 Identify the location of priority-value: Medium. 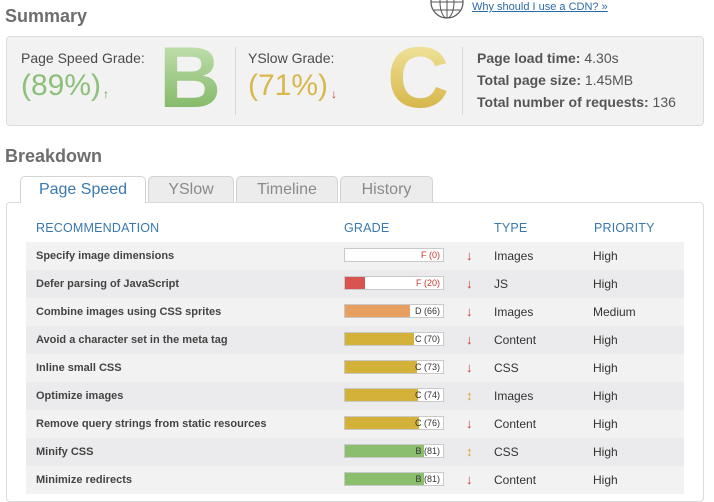
(614, 312).